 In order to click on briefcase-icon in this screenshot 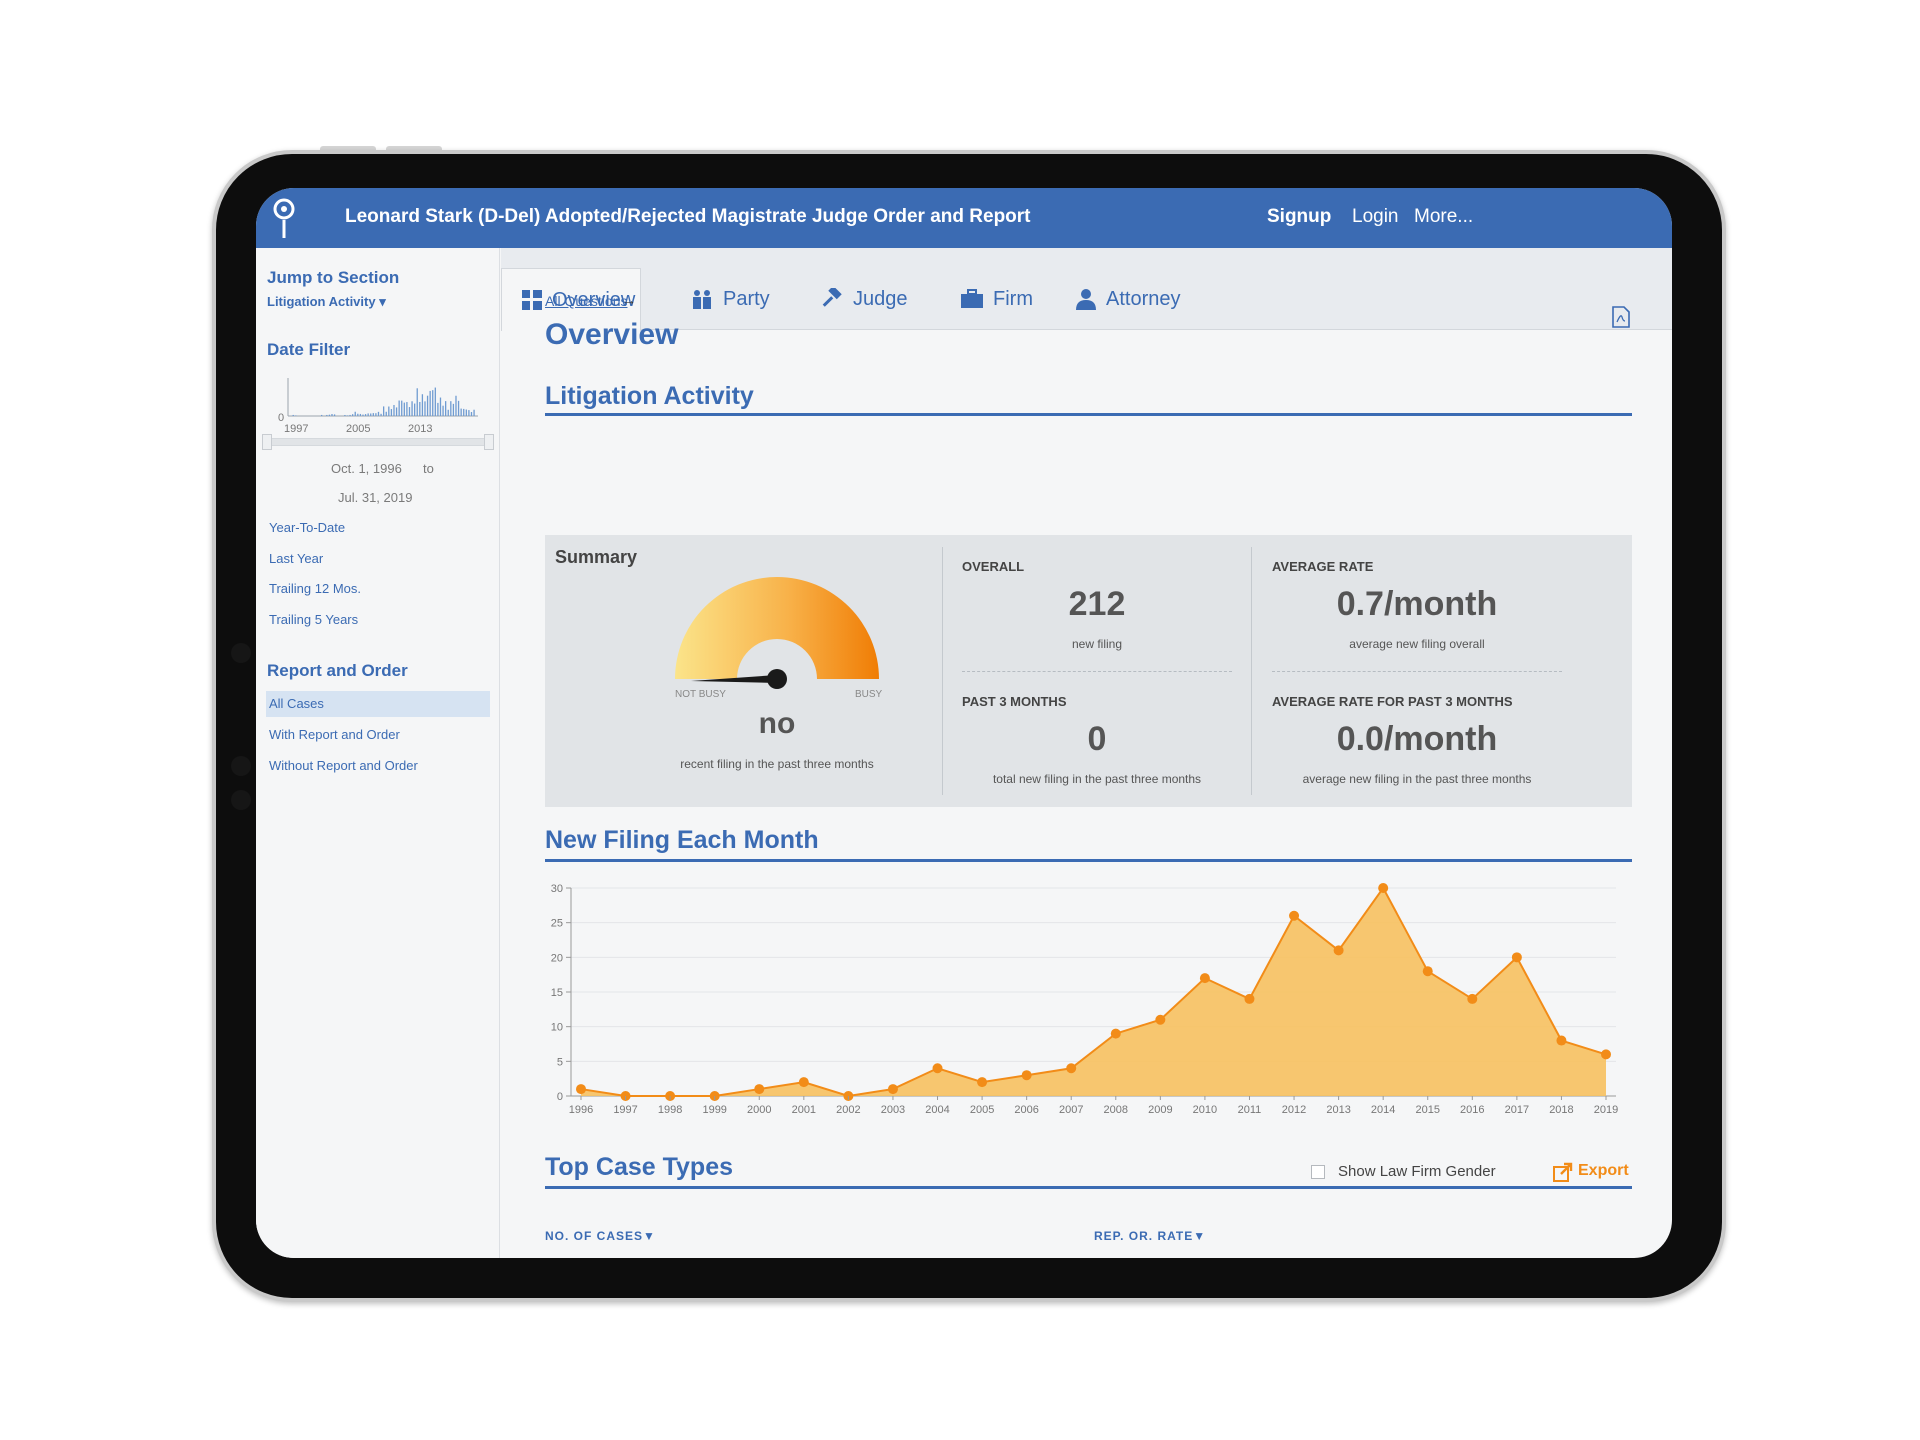, I will do `click(972, 298)`.